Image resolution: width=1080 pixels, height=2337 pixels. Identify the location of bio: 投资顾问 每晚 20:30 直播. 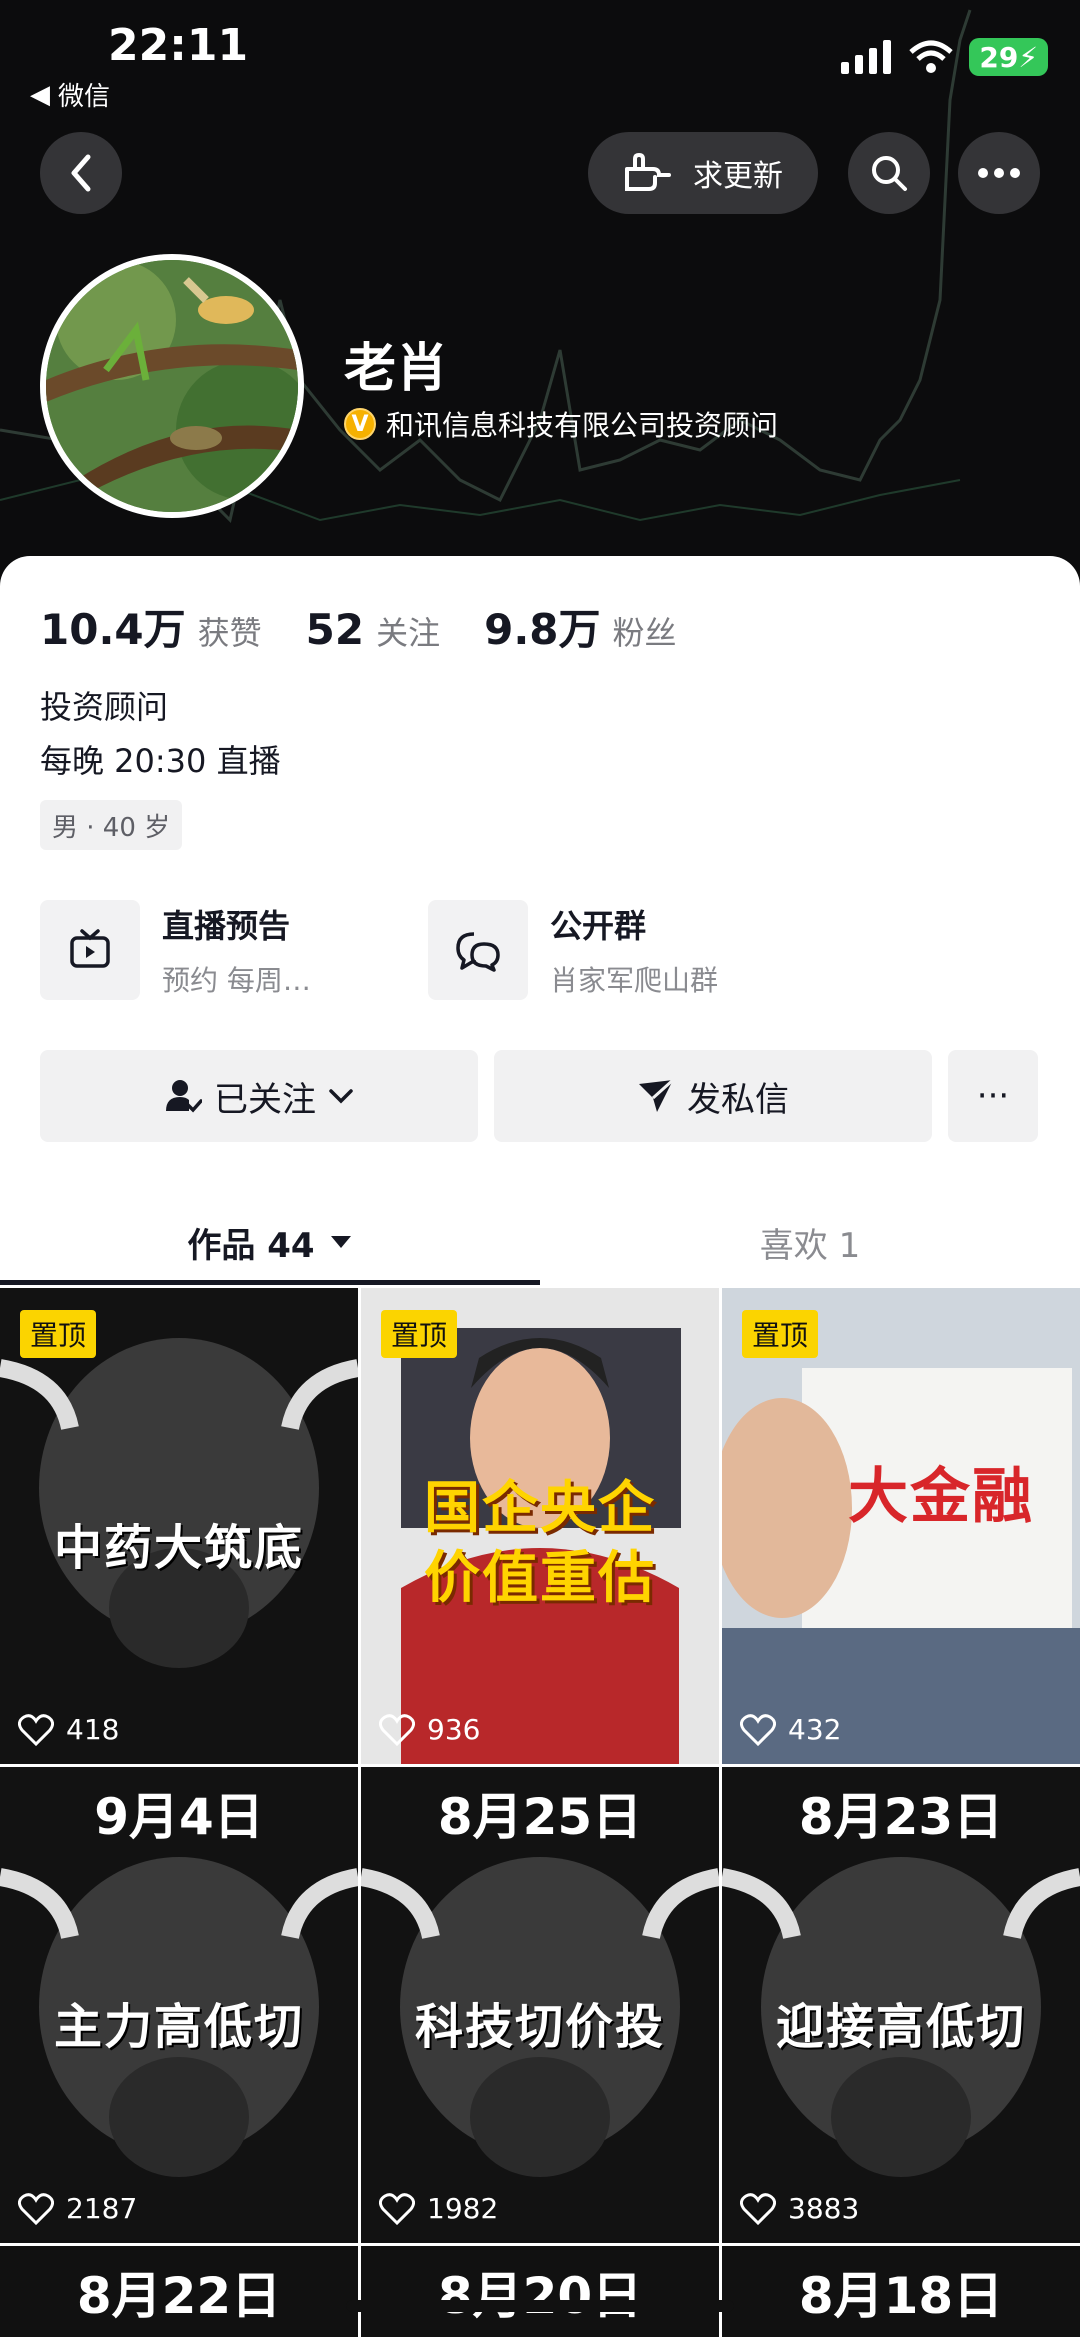
(160, 734).